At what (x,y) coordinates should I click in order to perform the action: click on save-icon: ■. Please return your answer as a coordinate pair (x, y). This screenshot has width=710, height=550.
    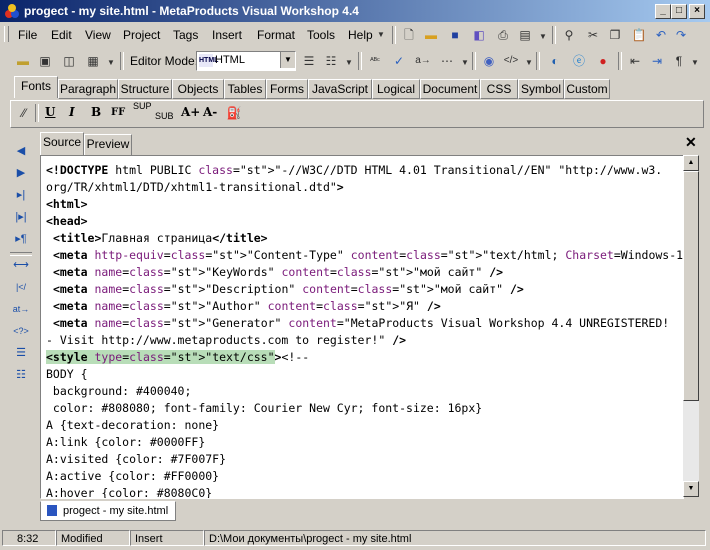
    Looking at the image, I should click on (455, 35).